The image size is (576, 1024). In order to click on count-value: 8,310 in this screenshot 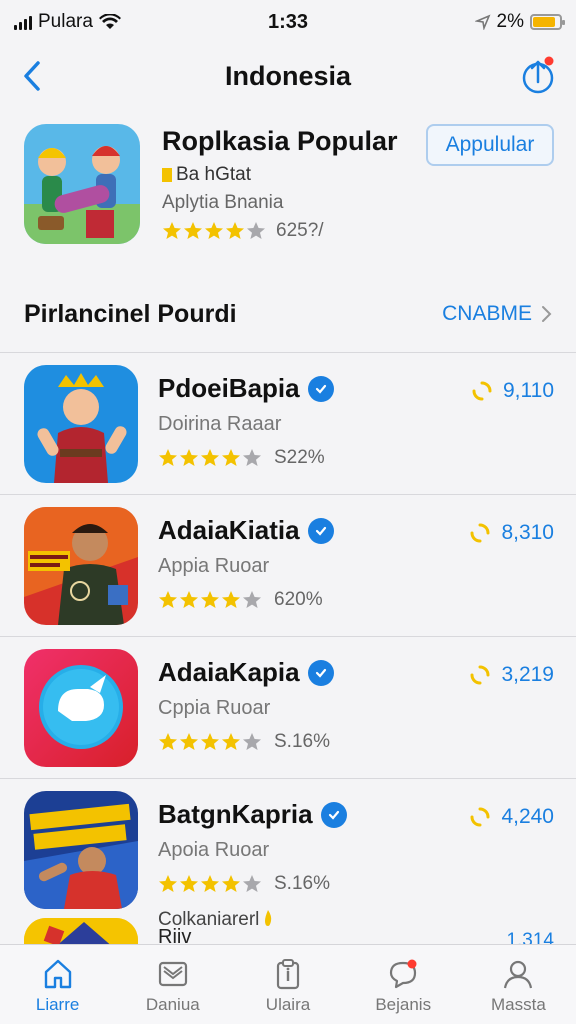, I will do `click(527, 532)`.